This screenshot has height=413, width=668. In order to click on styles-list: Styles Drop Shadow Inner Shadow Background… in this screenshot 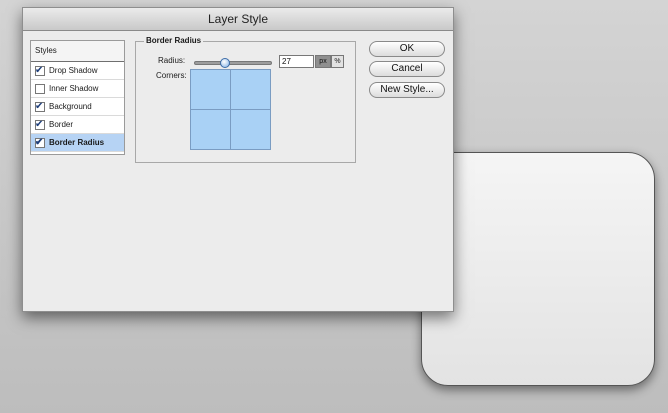, I will do `click(77, 97)`.